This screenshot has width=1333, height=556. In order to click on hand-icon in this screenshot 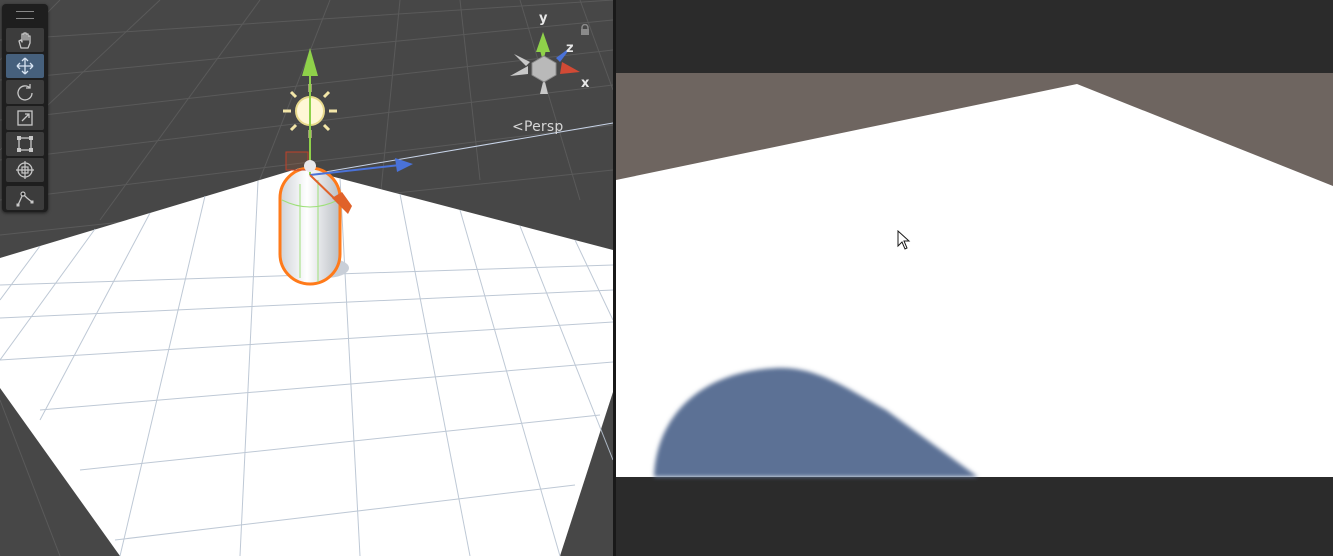, I will do `click(24, 40)`.